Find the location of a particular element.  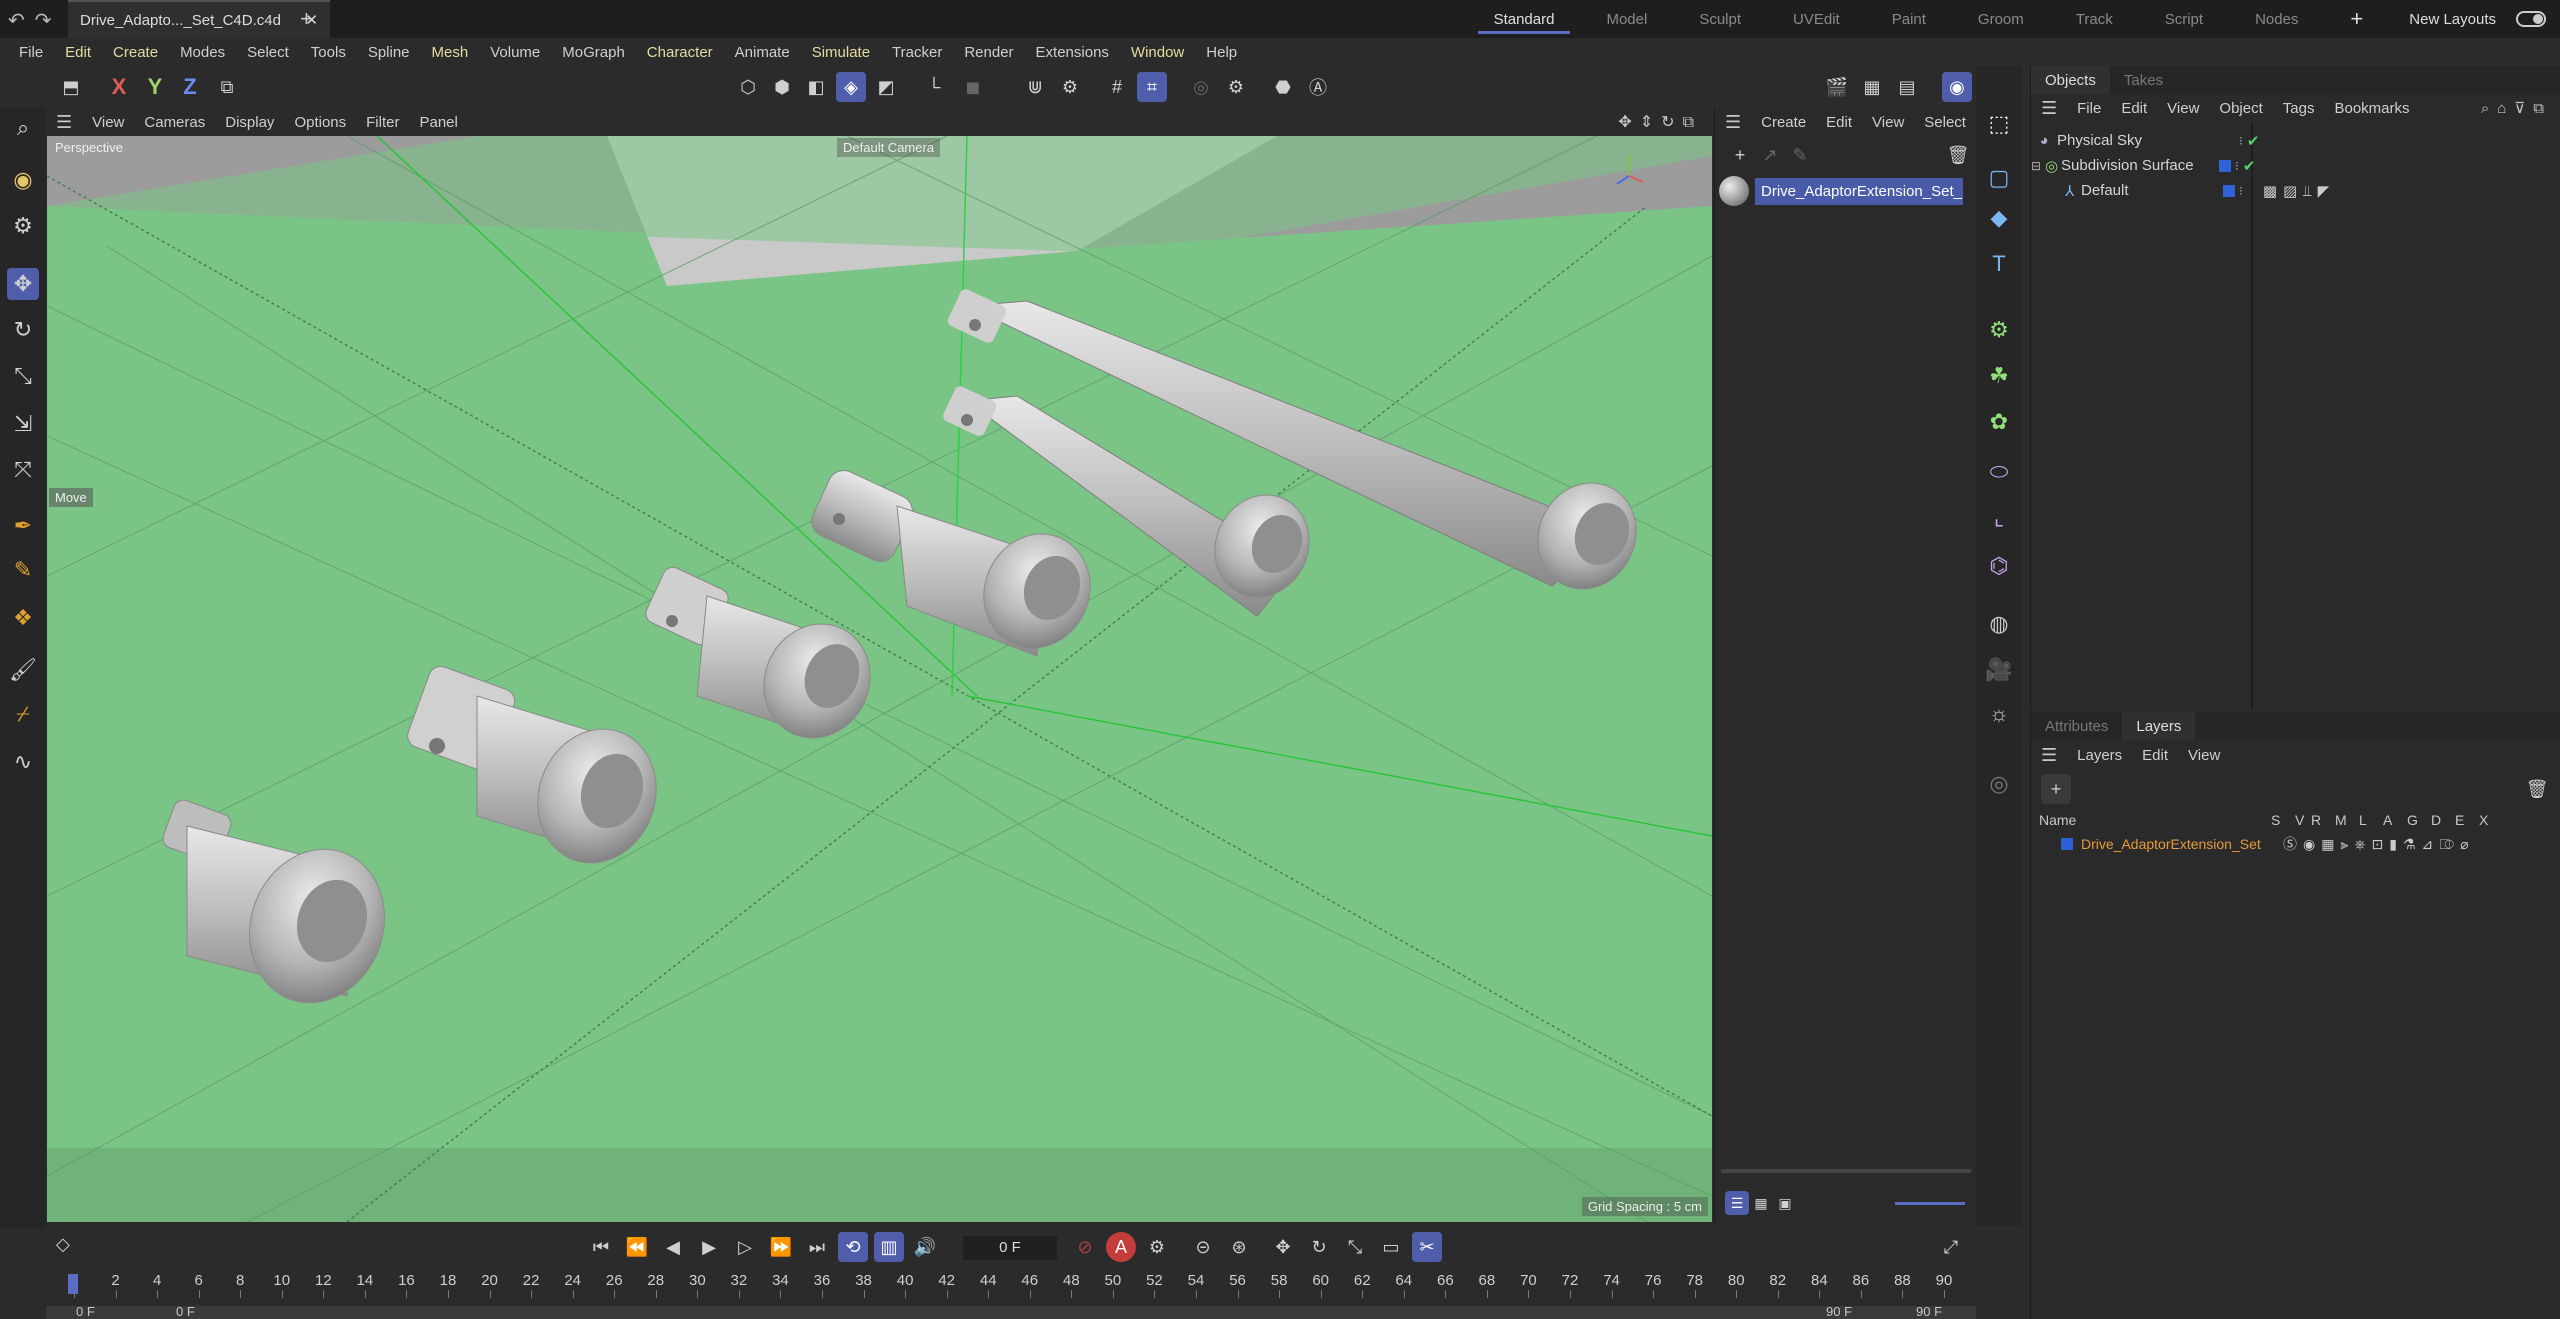

layout-tab-model: Model is located at coordinates (1626, 19).